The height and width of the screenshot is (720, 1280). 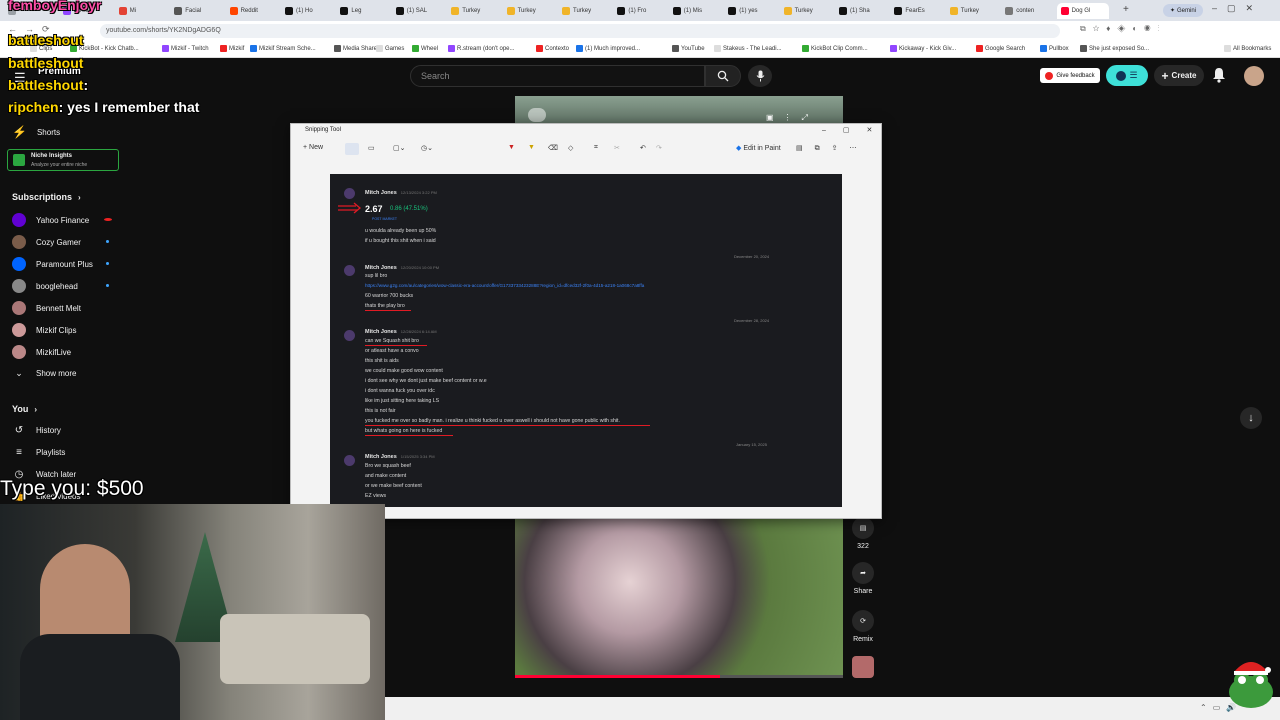 I want to click on sidebar-channel: Paramount Plus, so click(x=52, y=264).